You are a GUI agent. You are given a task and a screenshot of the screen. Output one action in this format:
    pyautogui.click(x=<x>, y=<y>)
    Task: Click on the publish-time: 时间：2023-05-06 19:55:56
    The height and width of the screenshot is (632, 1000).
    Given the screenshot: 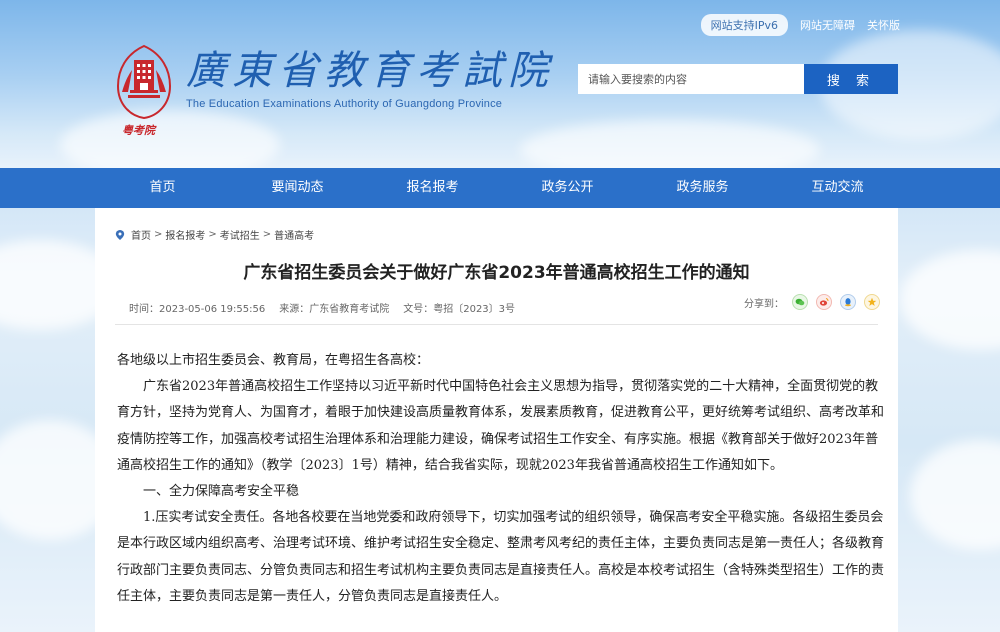 What is the action you would take?
    pyautogui.click(x=197, y=309)
    